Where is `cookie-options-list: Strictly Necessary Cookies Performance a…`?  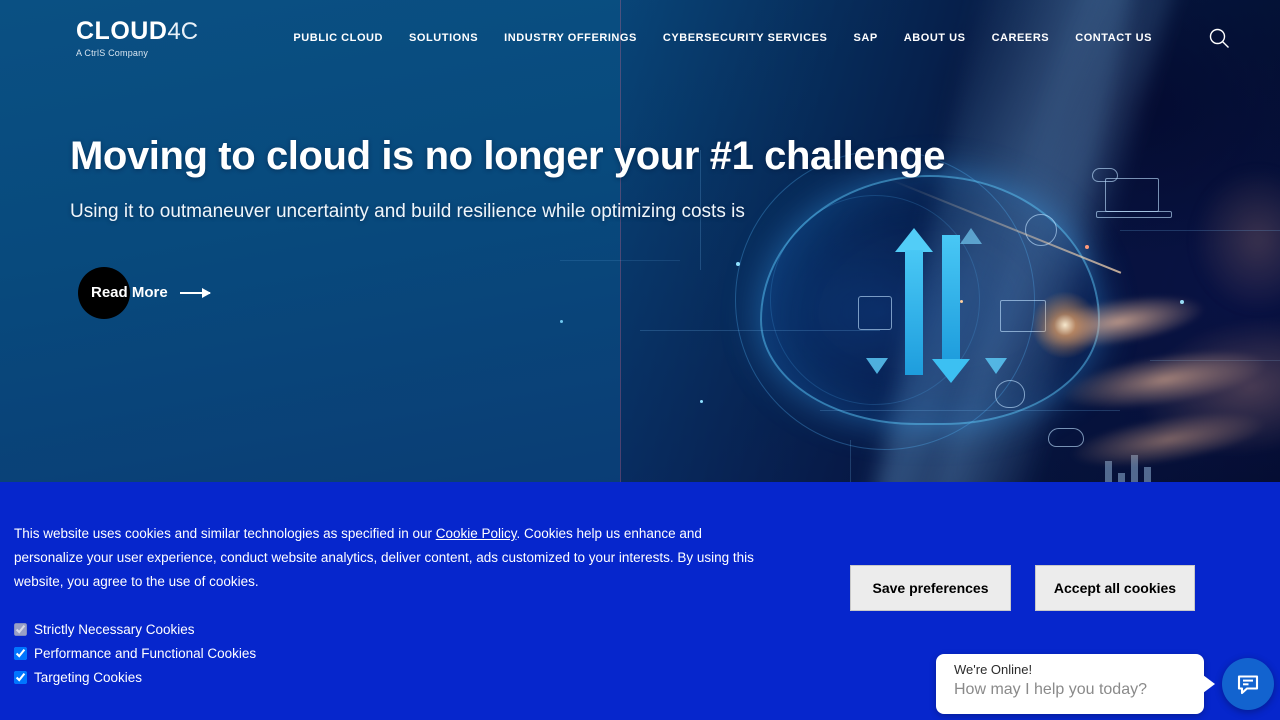 cookie-options-list: Strictly Necessary Cookies Performance a… is located at coordinates (135, 653).